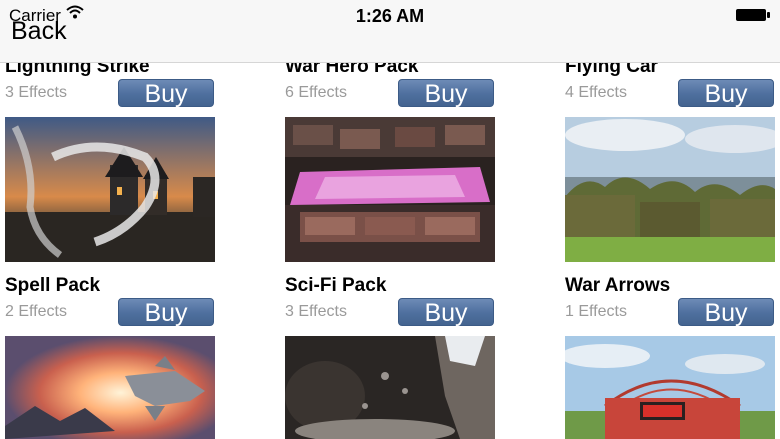 This screenshot has height=439, width=780. I want to click on flying-car-image, so click(670, 189).